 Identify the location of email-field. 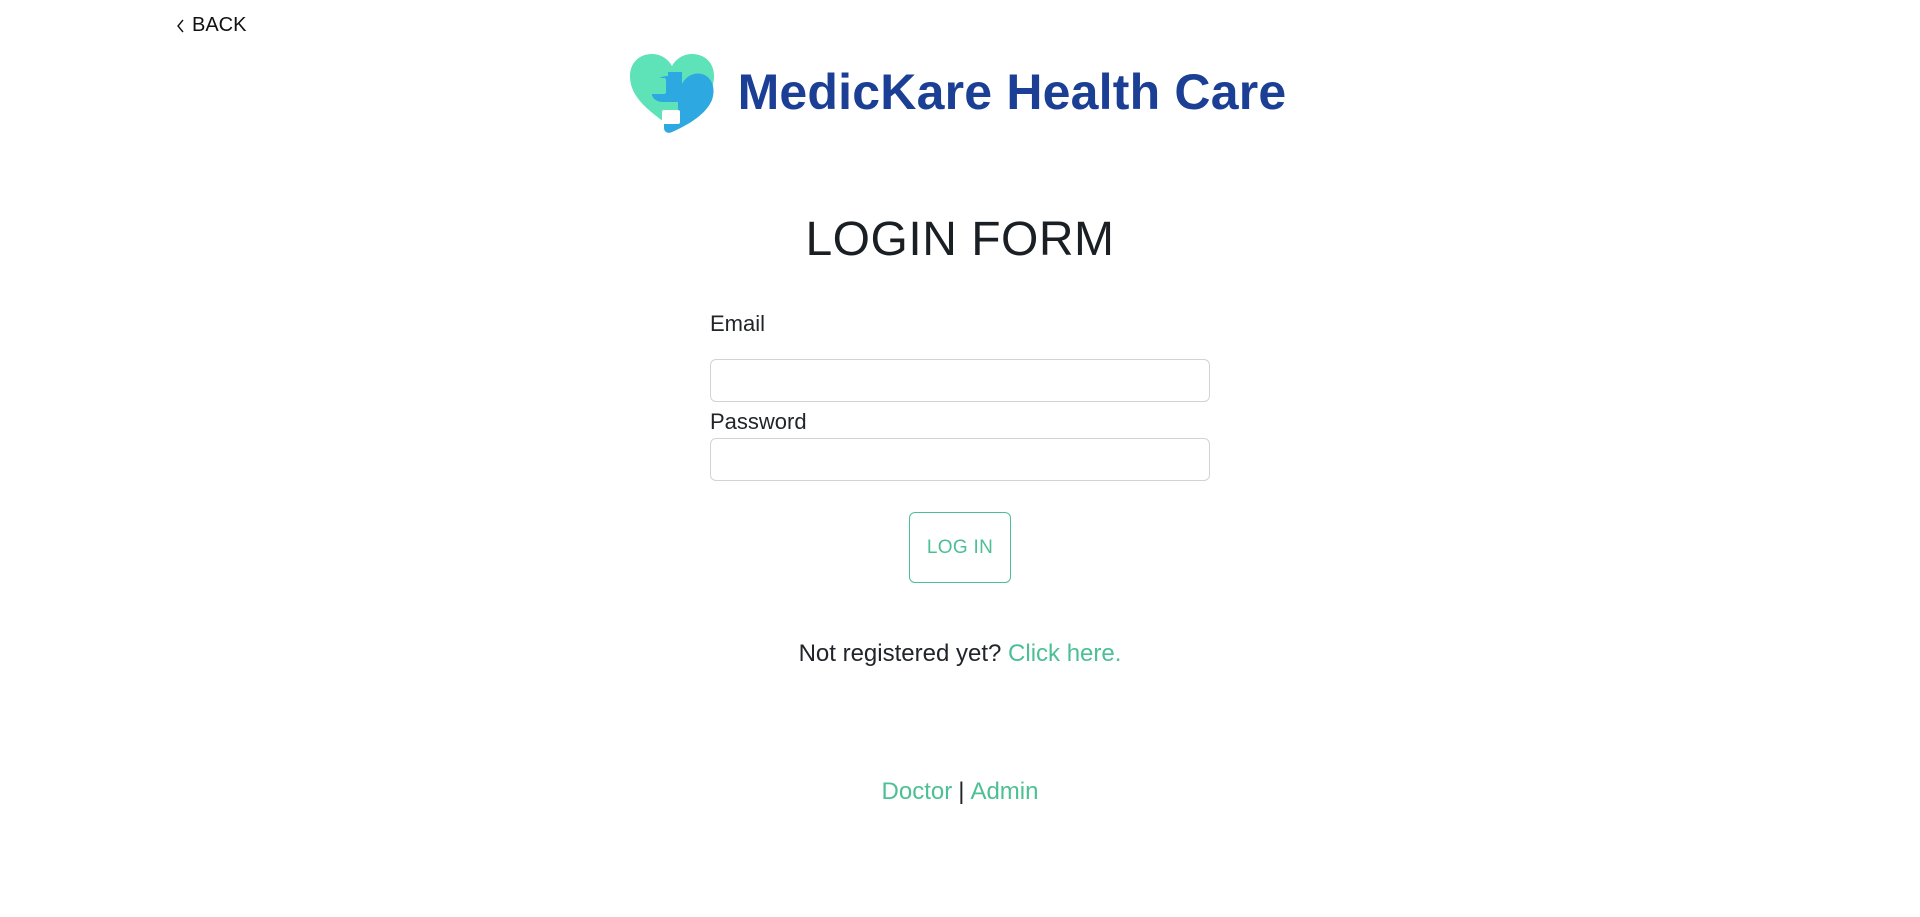
(960, 380).